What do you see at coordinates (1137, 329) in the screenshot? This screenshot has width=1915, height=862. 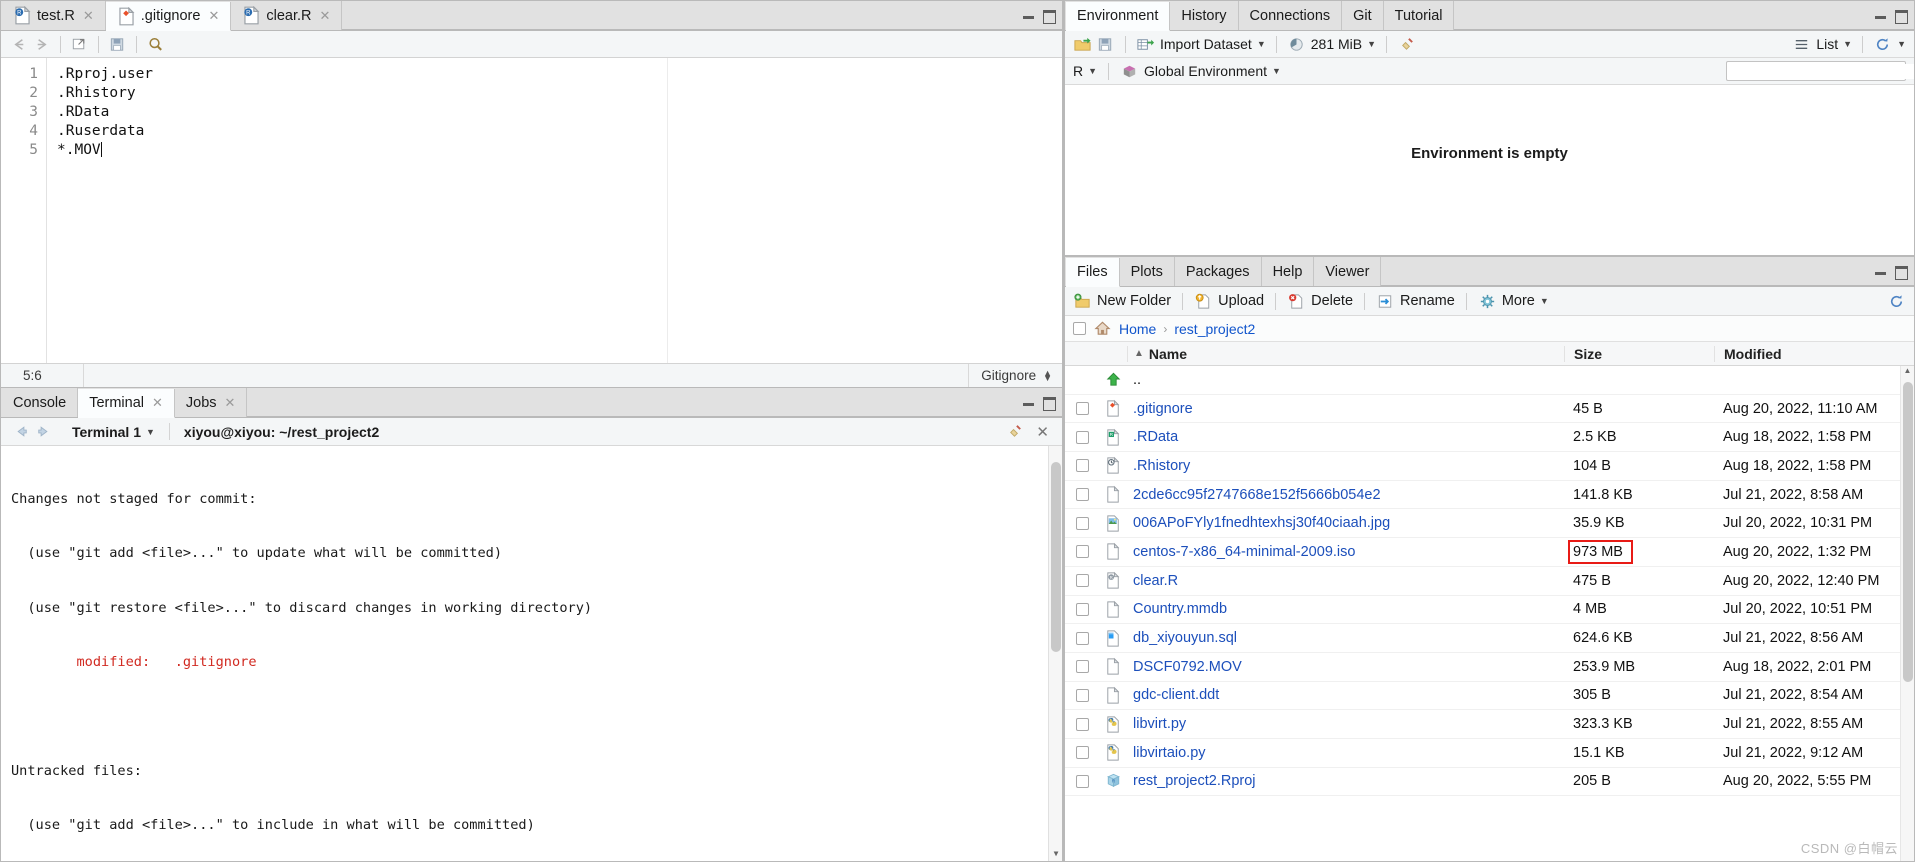 I see `breadcrumb-home: Home` at bounding box center [1137, 329].